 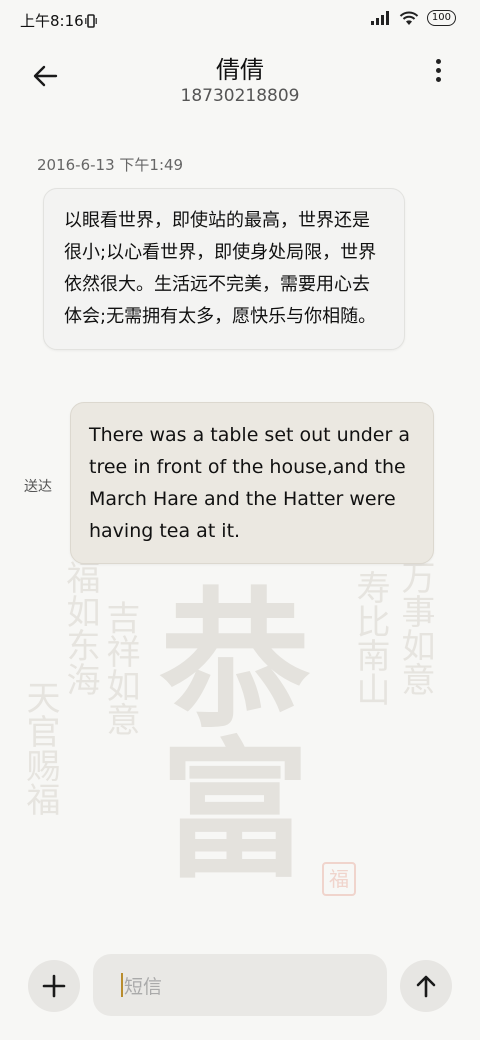 What do you see at coordinates (235, 661) in the screenshot?
I see `calligraphy-char: 恭` at bounding box center [235, 661].